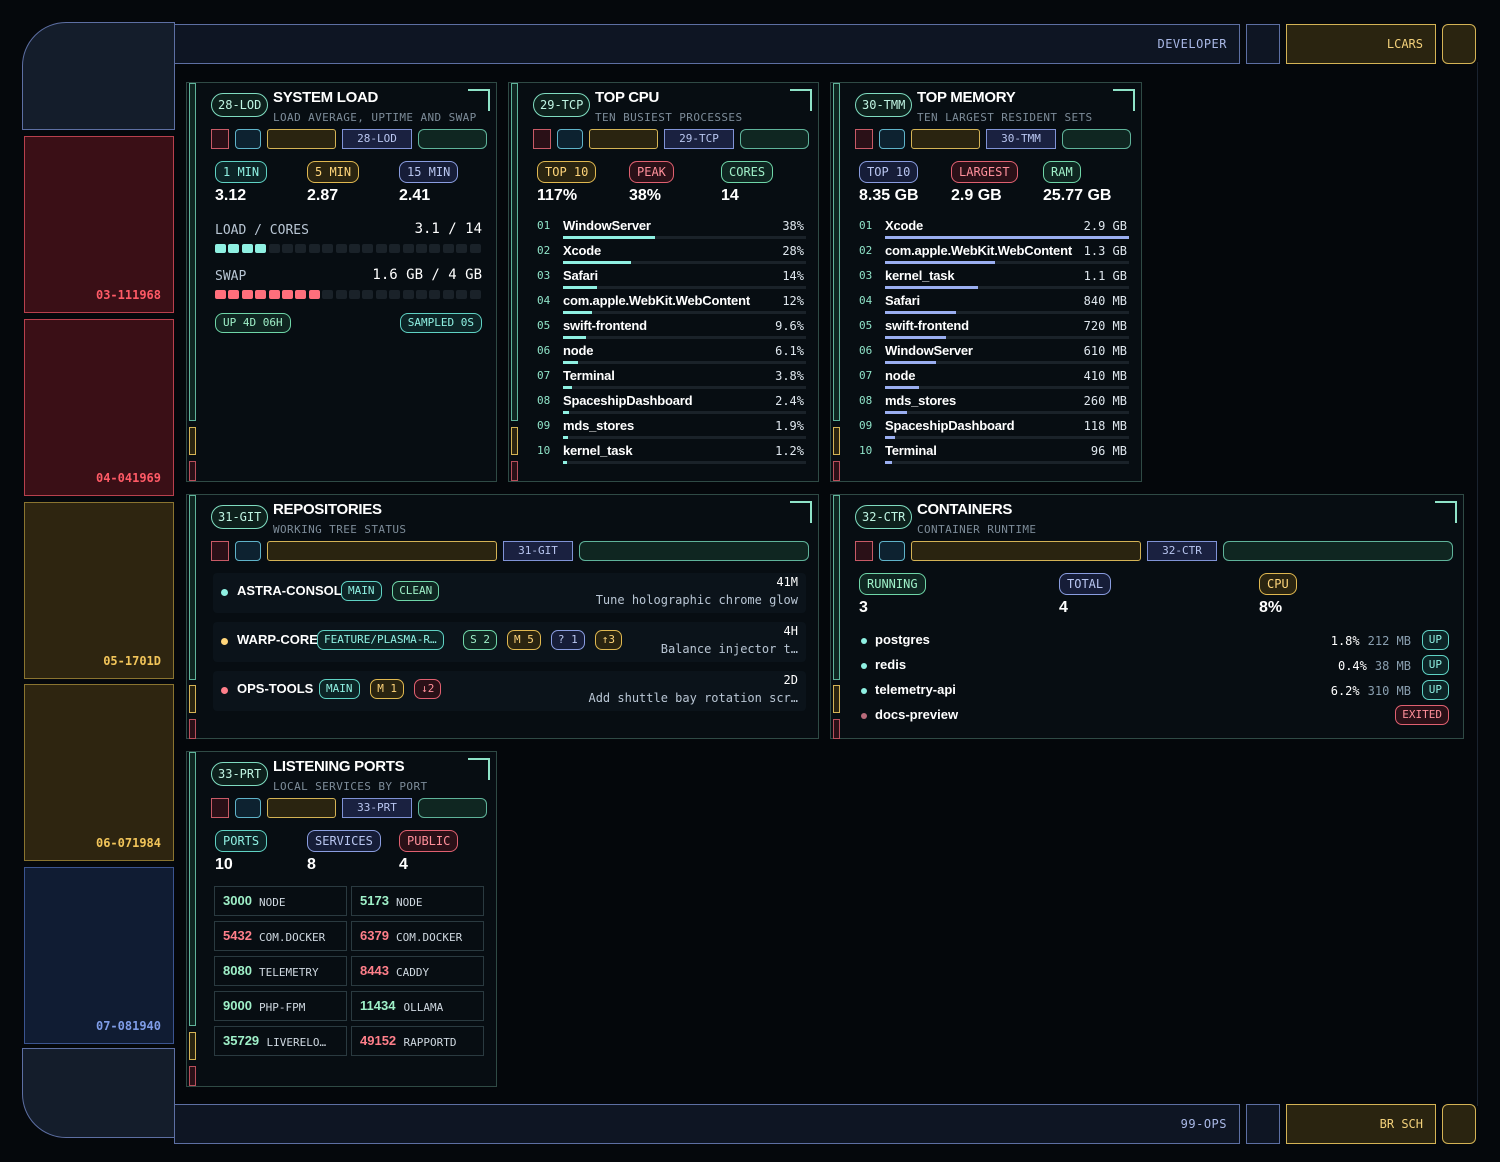  Describe the element at coordinates (669, 454) in the screenshot. I see `process-row: 10 kernel_task 1.2%` at that location.